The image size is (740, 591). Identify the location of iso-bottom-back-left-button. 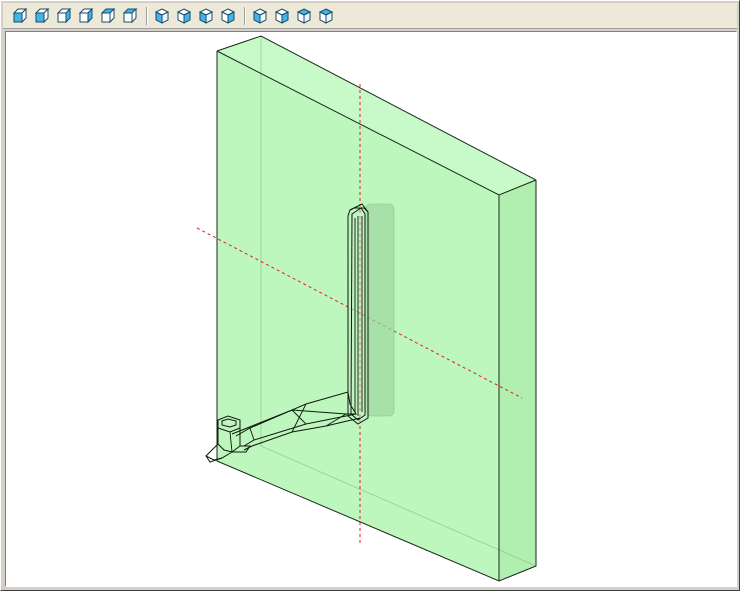
(304, 16).